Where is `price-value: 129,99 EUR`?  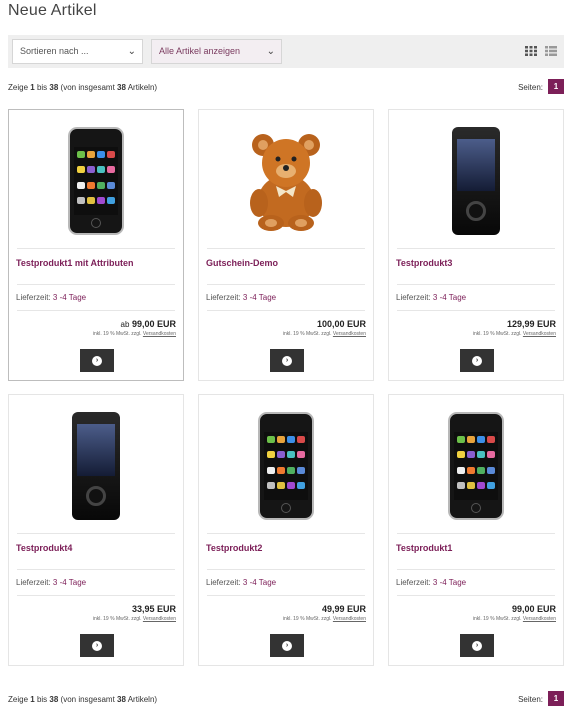 price-value: 129,99 EUR is located at coordinates (531, 324).